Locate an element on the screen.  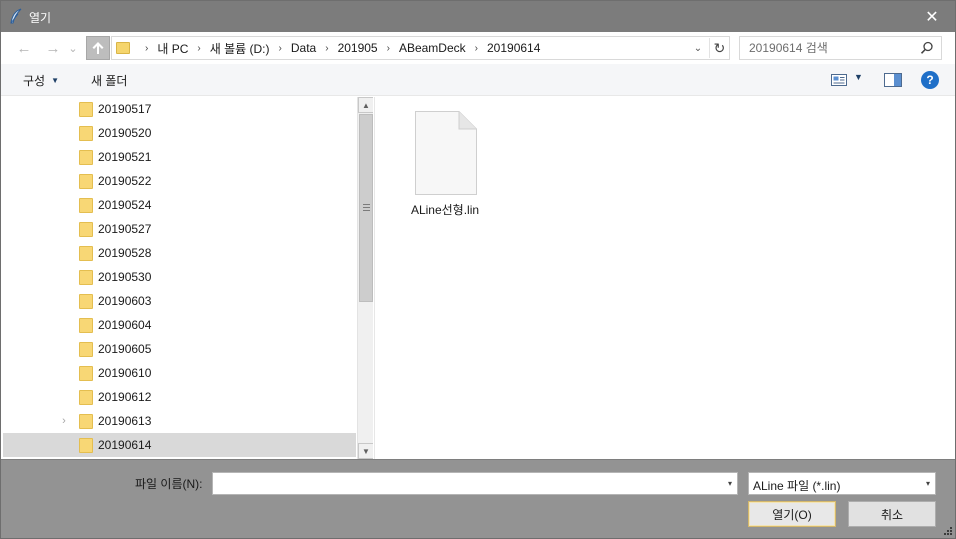
tree-item: 20190527 is located at coordinates (179, 229).